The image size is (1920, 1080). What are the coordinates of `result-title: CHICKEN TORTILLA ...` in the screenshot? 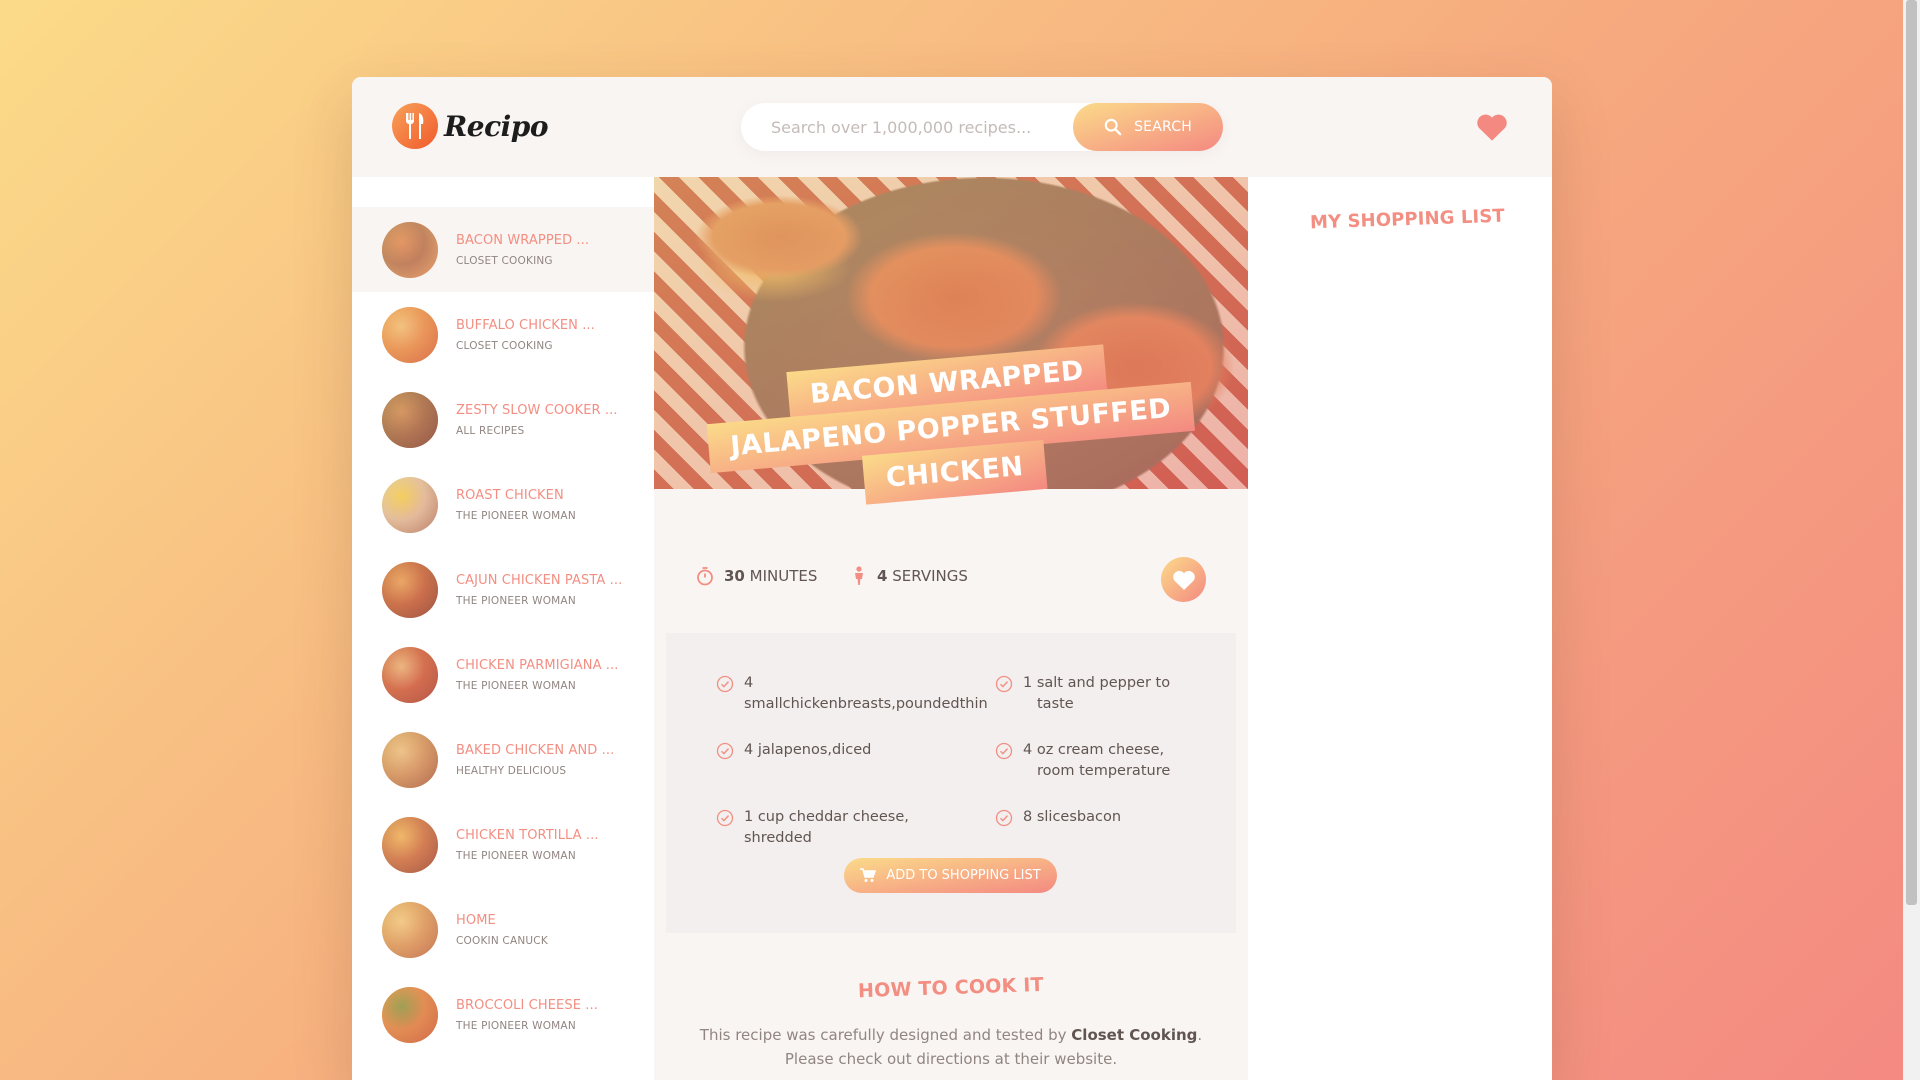 It's located at (527, 835).